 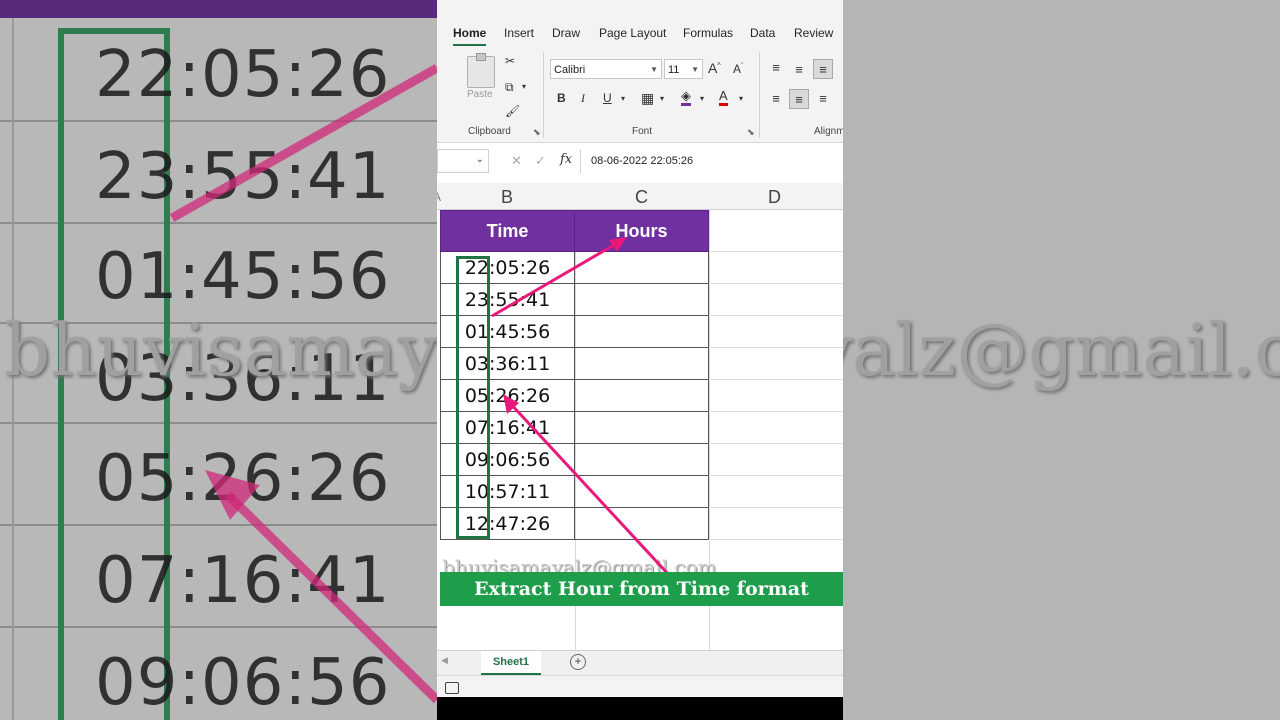 I want to click on tab-home: Home, so click(x=470, y=36).